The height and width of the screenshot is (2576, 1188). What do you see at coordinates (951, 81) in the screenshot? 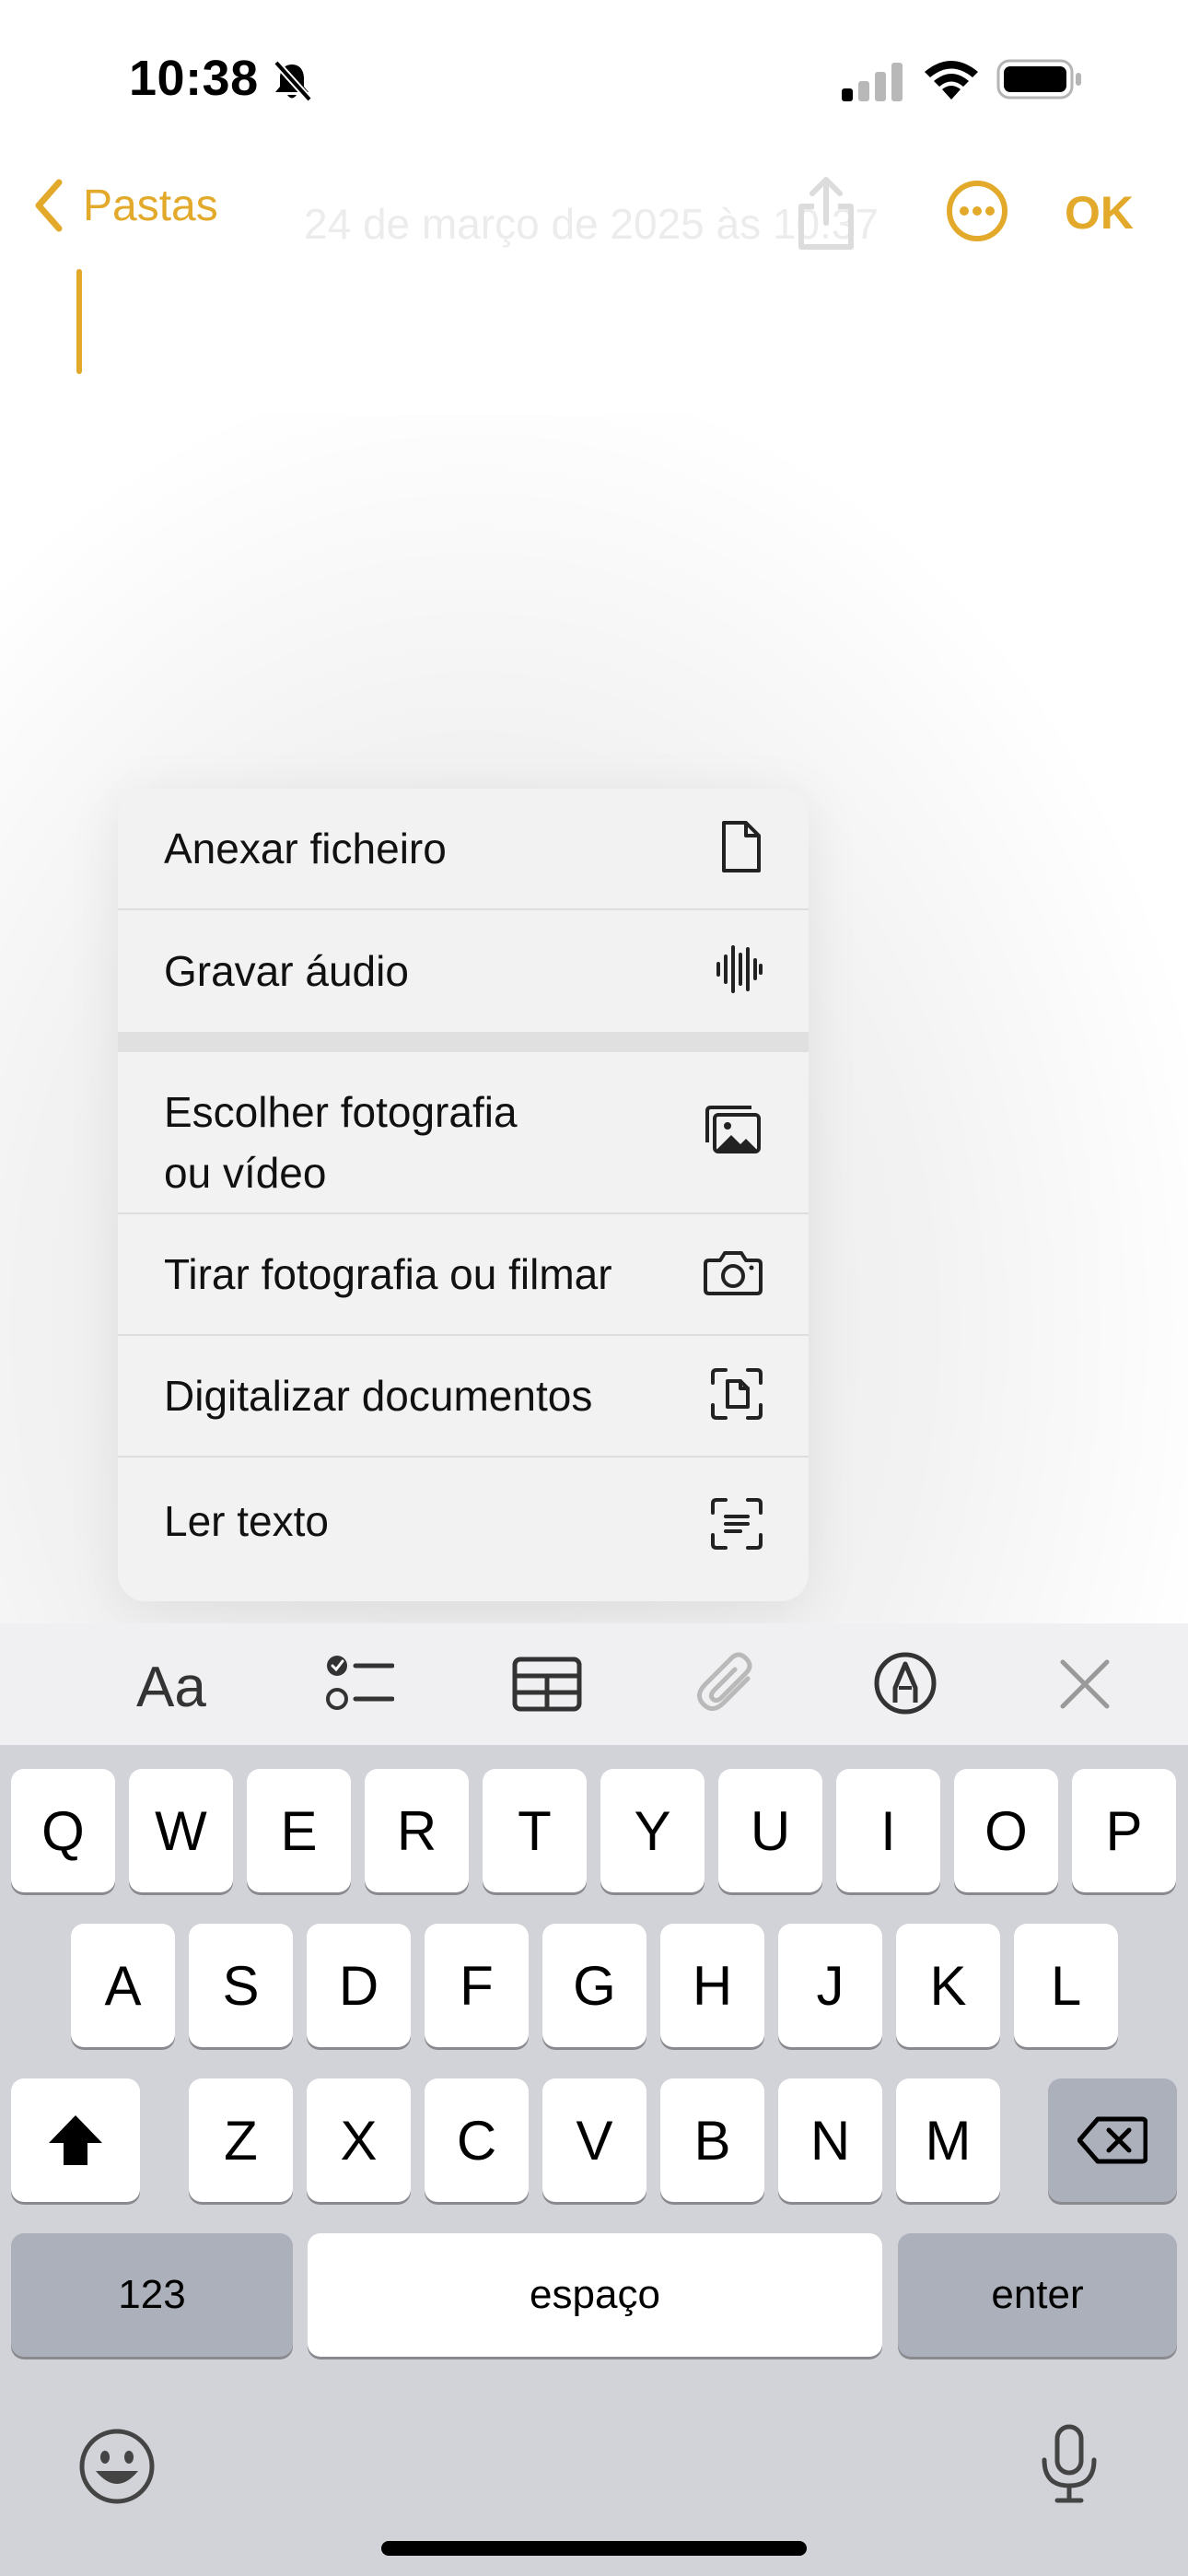
I see `wifi-icon` at bounding box center [951, 81].